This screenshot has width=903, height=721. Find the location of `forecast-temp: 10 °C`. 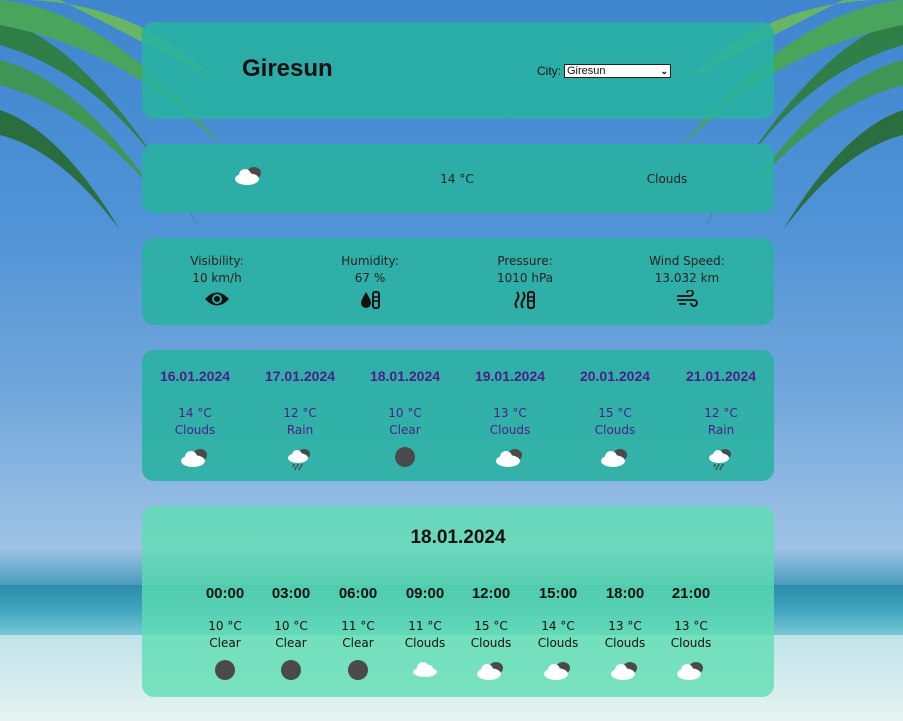

forecast-temp: 10 °C is located at coordinates (405, 413).